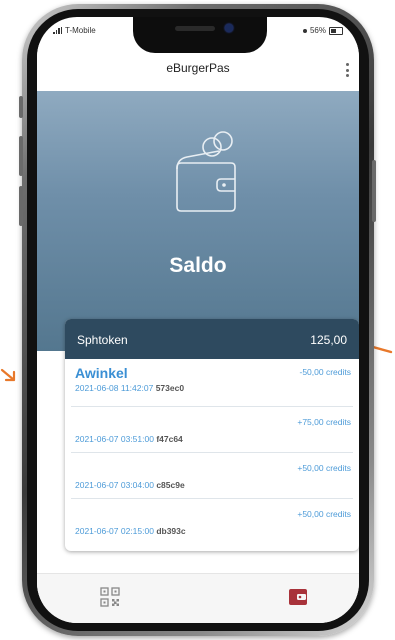  Describe the element at coordinates (374, 191) in the screenshot. I see `power-button` at that location.